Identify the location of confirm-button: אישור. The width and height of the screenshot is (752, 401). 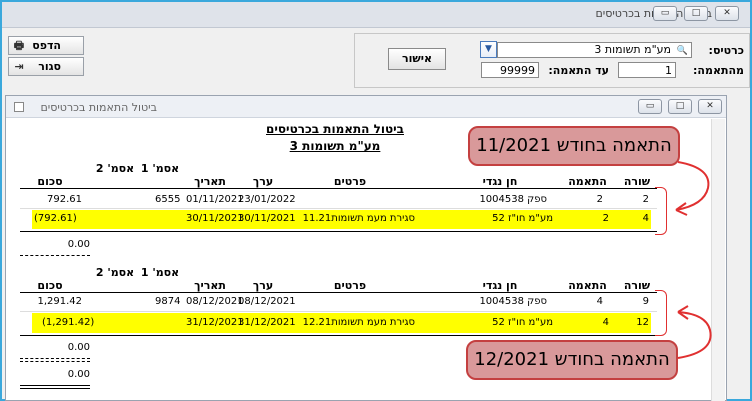
(417, 59).